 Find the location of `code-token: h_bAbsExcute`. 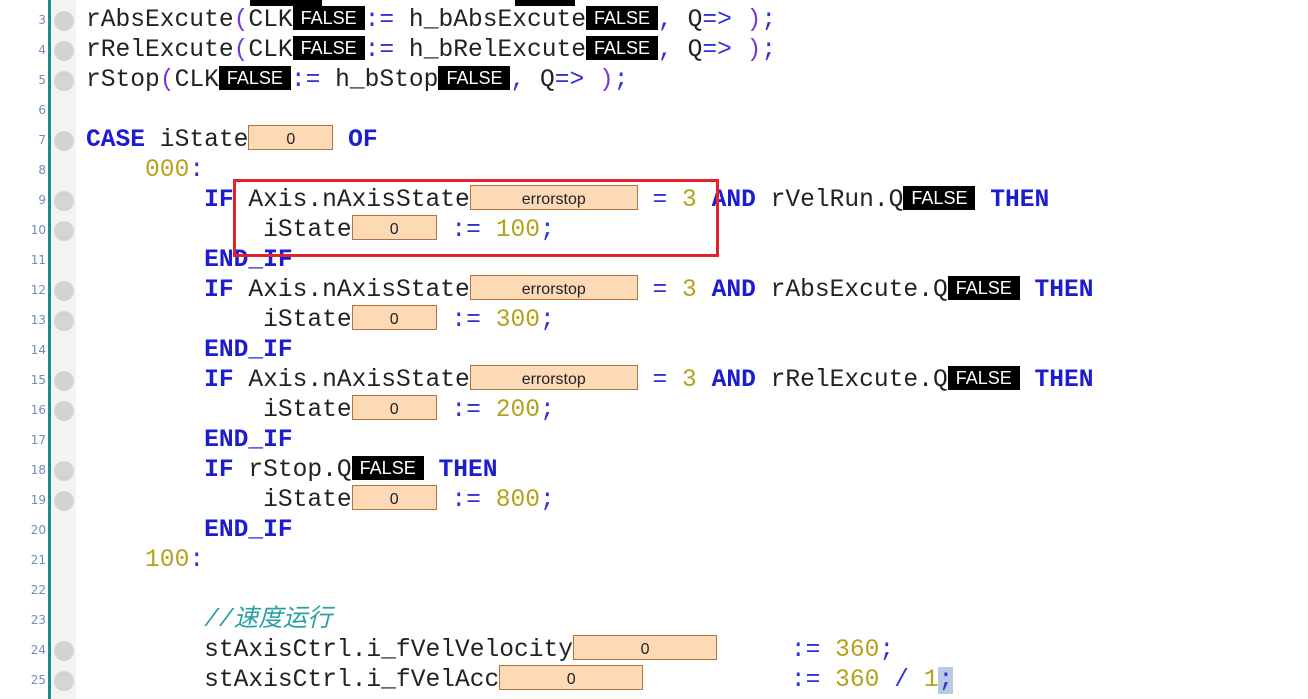

code-token: h_bAbsExcute is located at coordinates (490, 20).